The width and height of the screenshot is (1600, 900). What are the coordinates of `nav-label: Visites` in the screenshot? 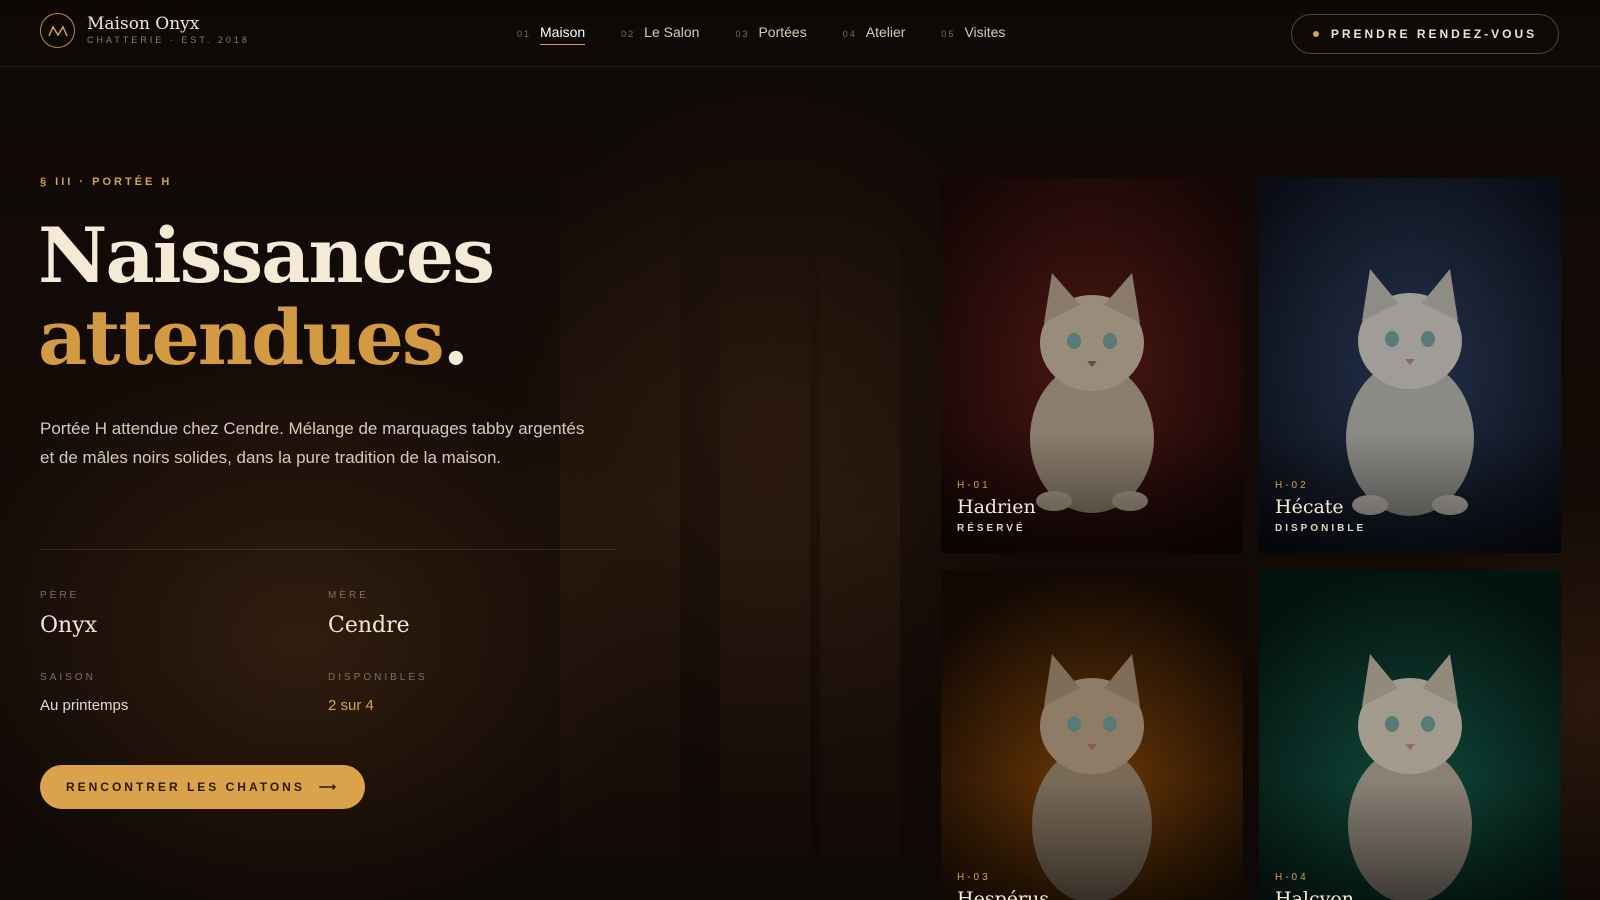 It's located at (985, 32).